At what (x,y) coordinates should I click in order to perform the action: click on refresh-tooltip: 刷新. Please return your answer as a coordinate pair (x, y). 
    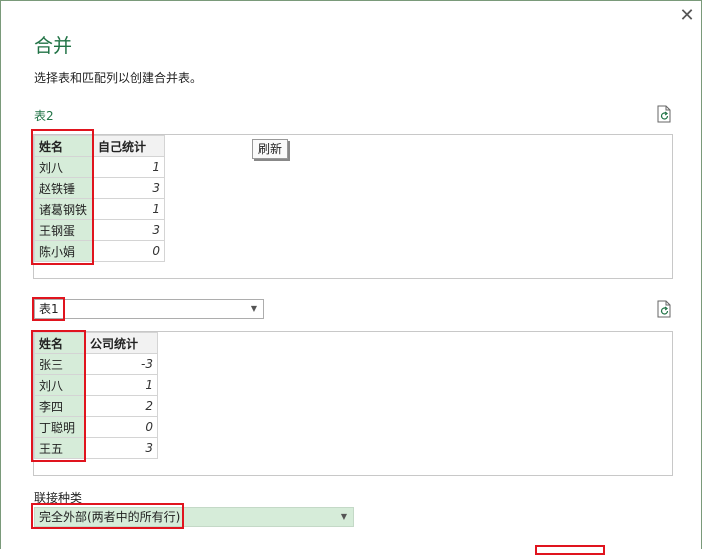
    Looking at the image, I should click on (270, 149).